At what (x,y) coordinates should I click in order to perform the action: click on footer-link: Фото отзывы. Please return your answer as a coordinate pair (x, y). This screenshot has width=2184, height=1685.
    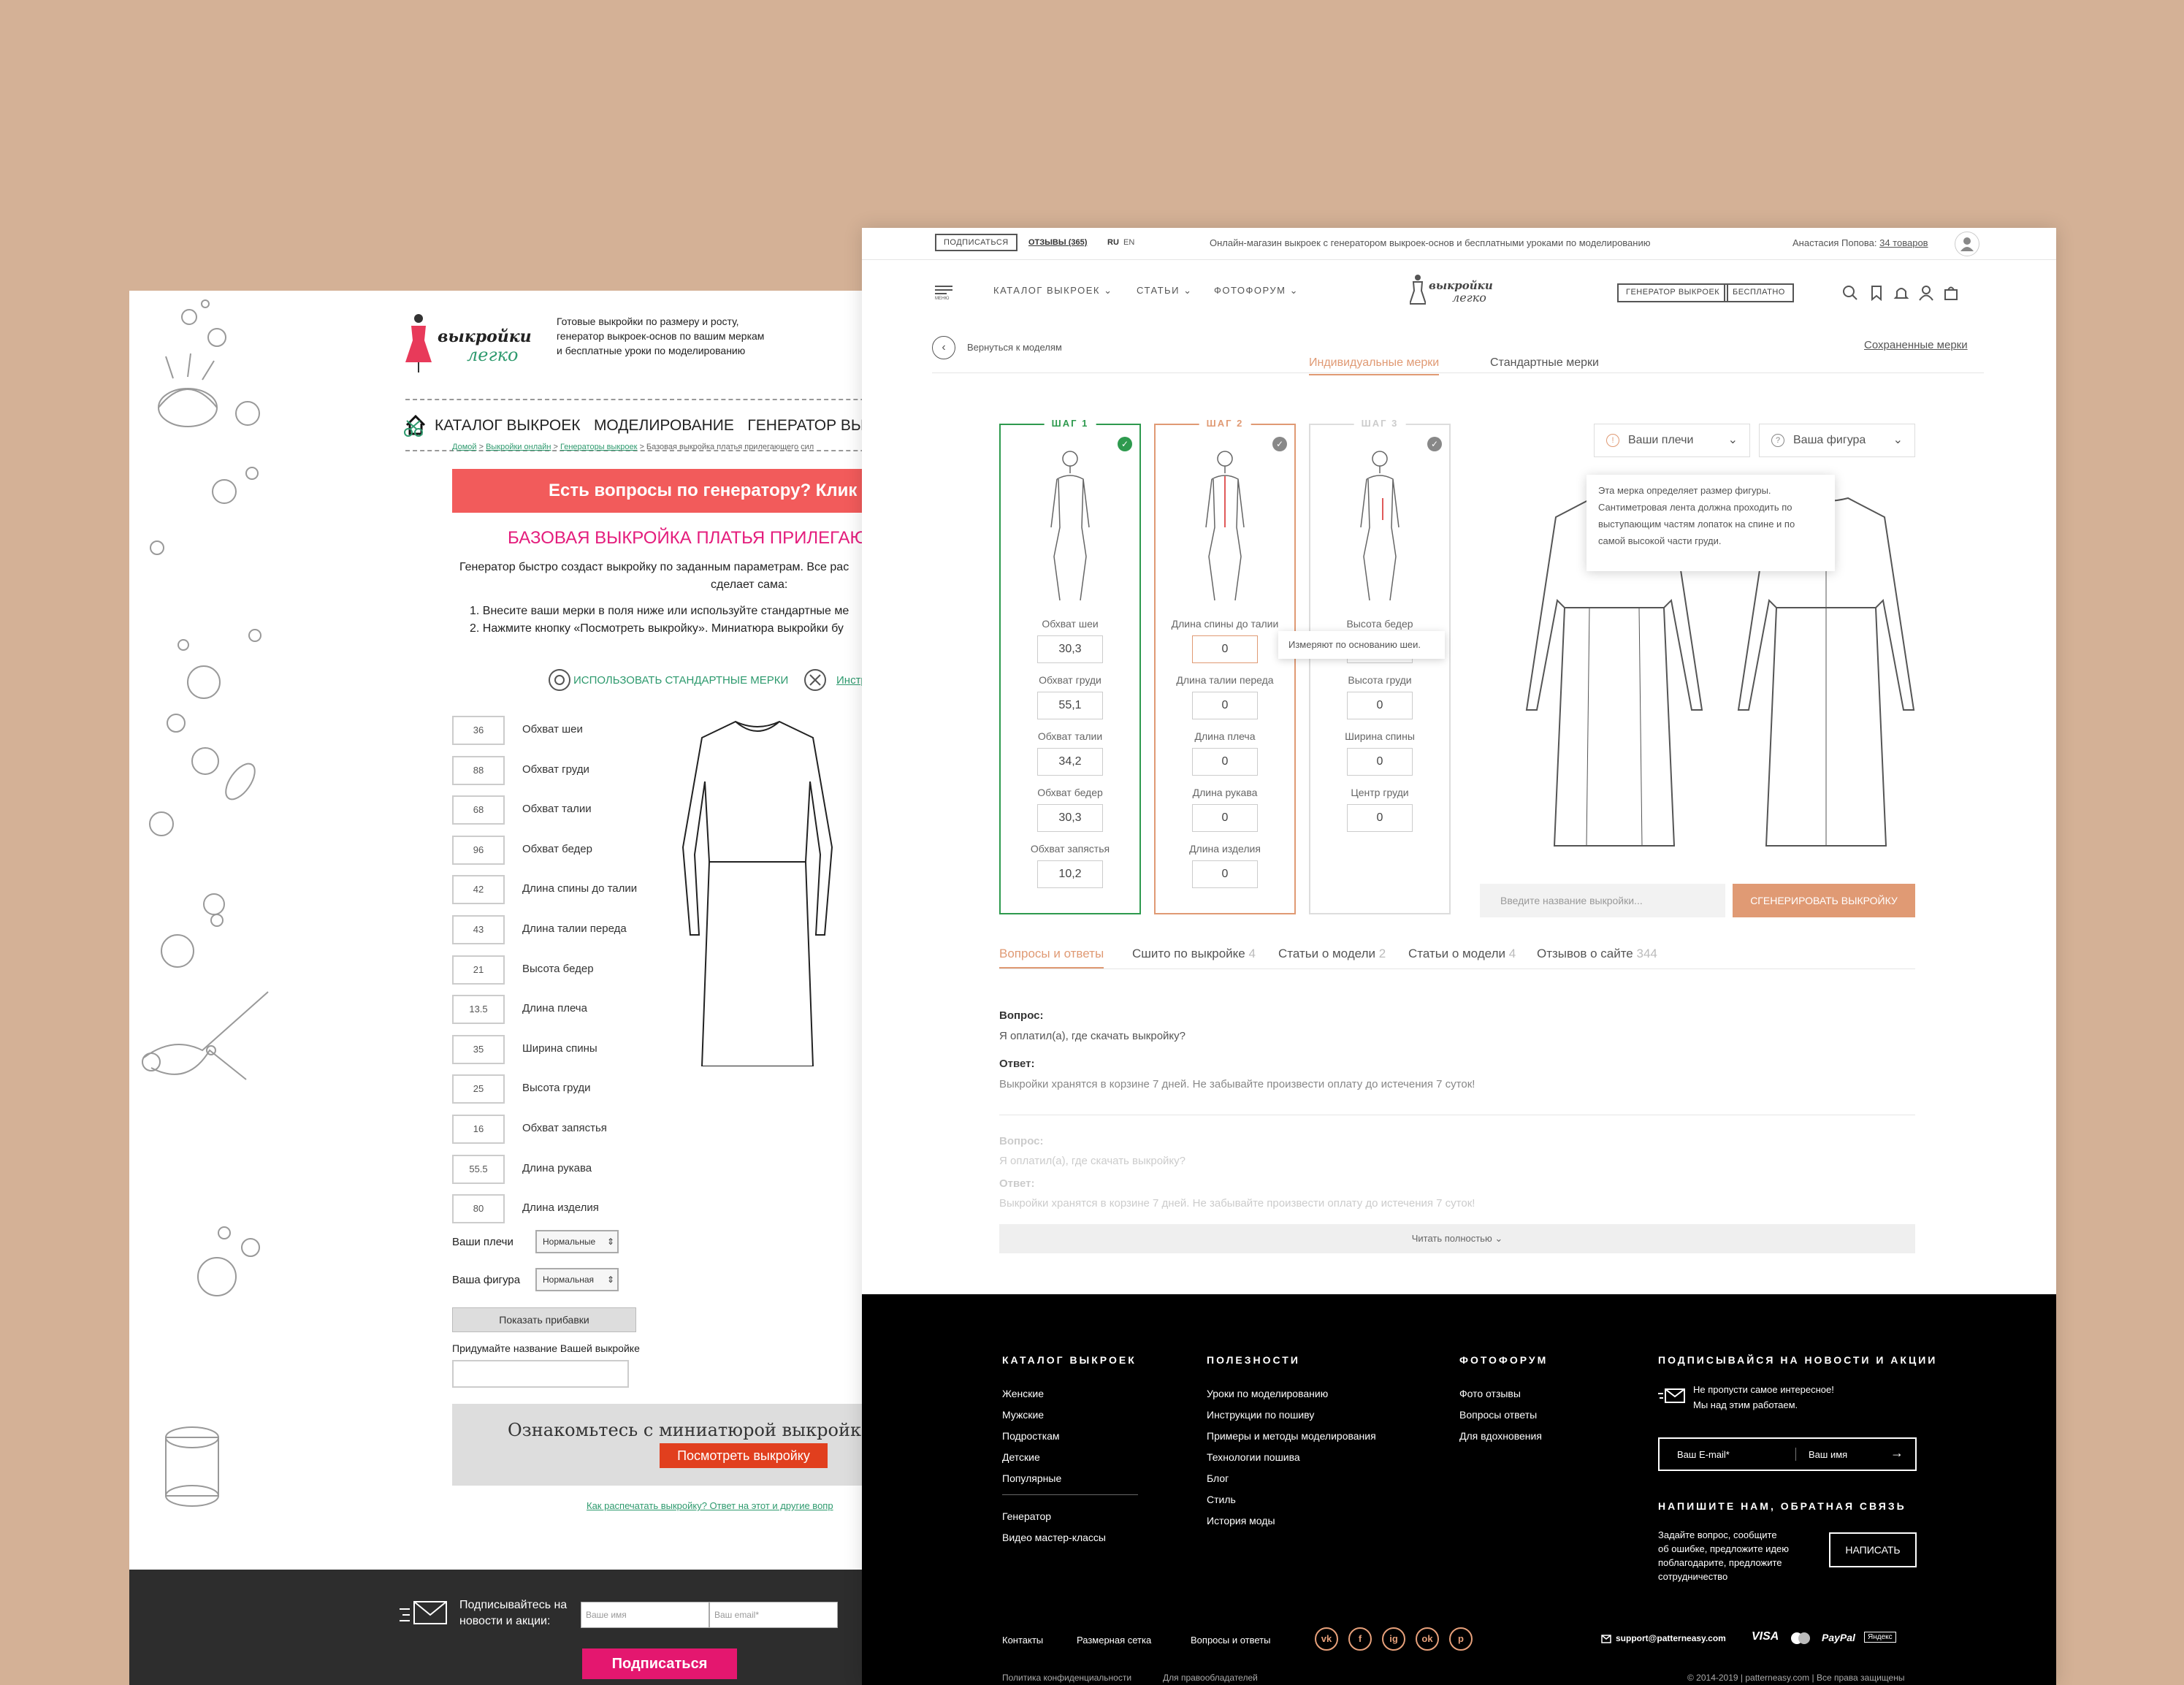
    Looking at the image, I should click on (1490, 1393).